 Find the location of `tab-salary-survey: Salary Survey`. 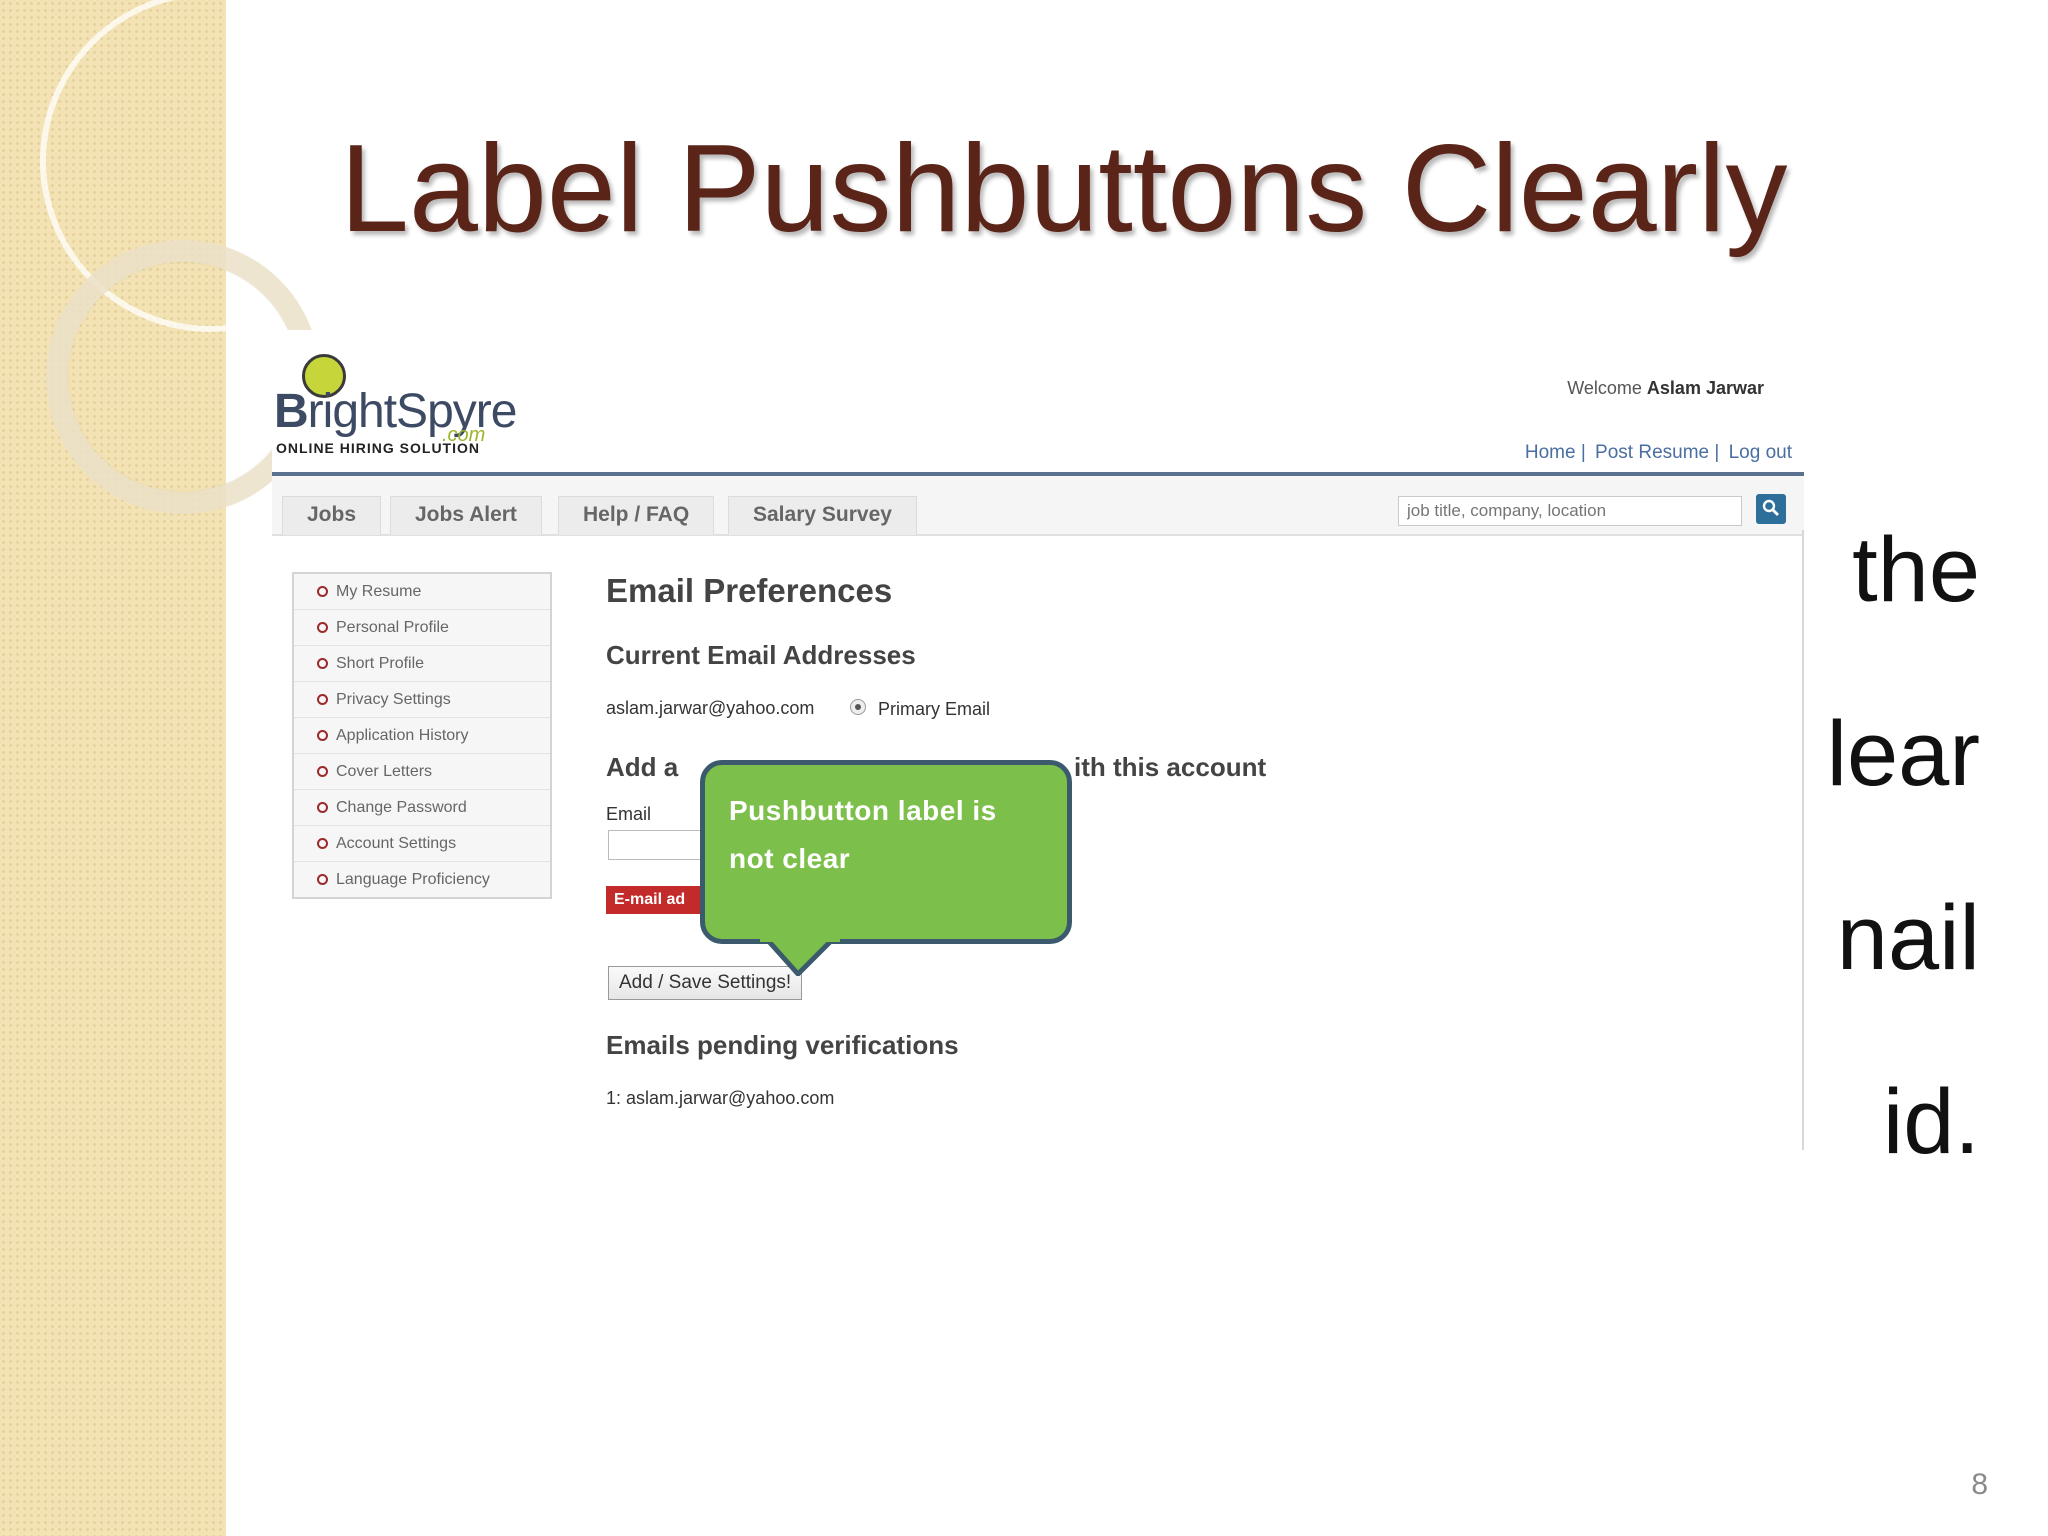

tab-salary-survey: Salary Survey is located at coordinates (822, 515).